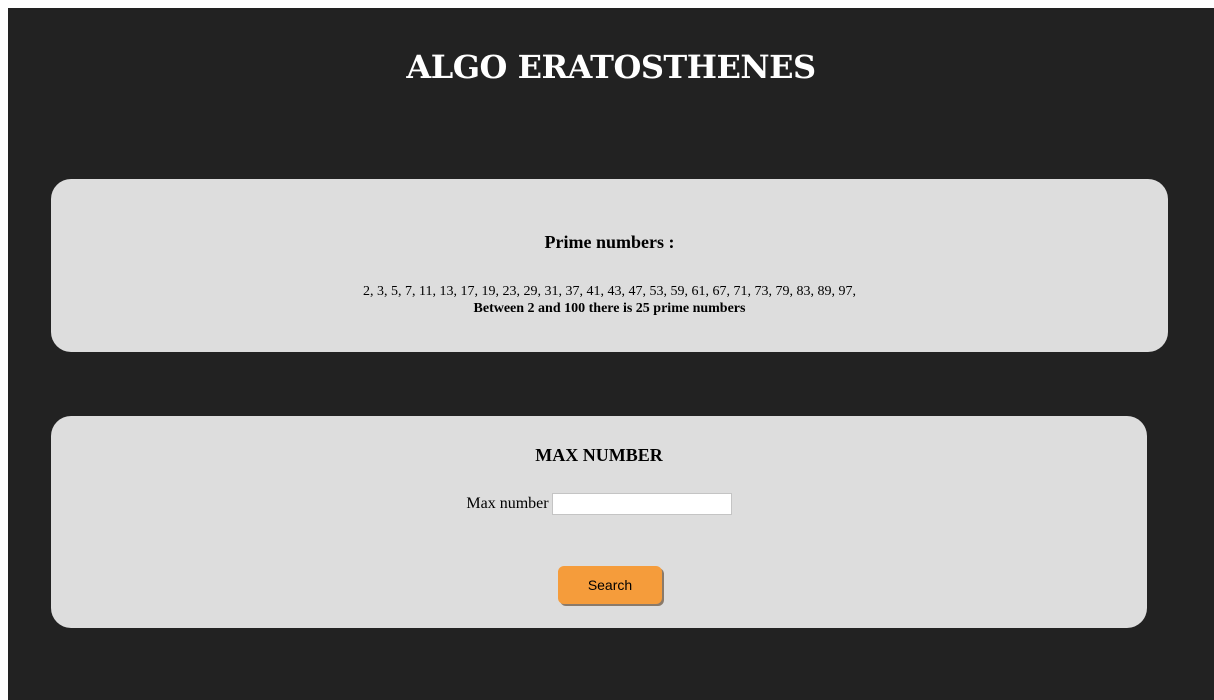 The image size is (1214, 700). I want to click on max-number-label: Max number, so click(507, 503).